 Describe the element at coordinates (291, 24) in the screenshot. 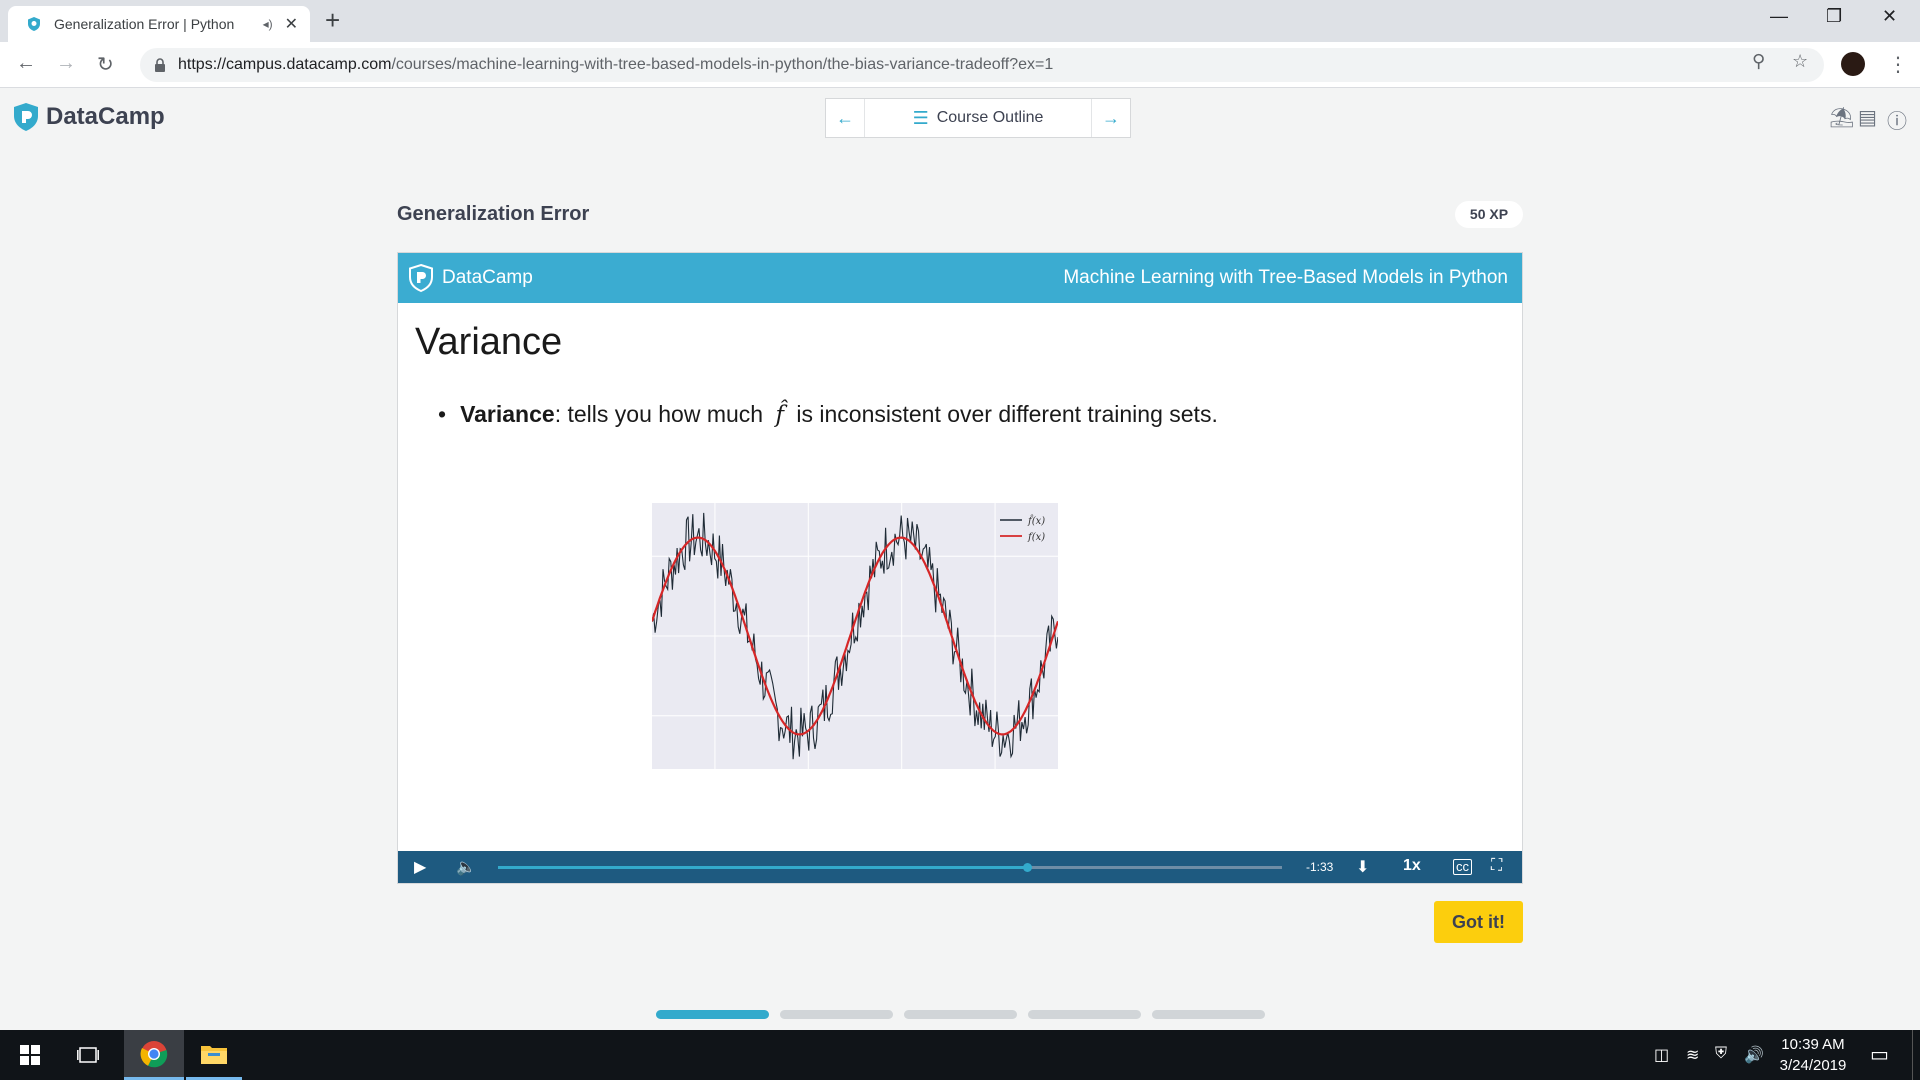

I see `tab-close-icon: ✕` at that location.